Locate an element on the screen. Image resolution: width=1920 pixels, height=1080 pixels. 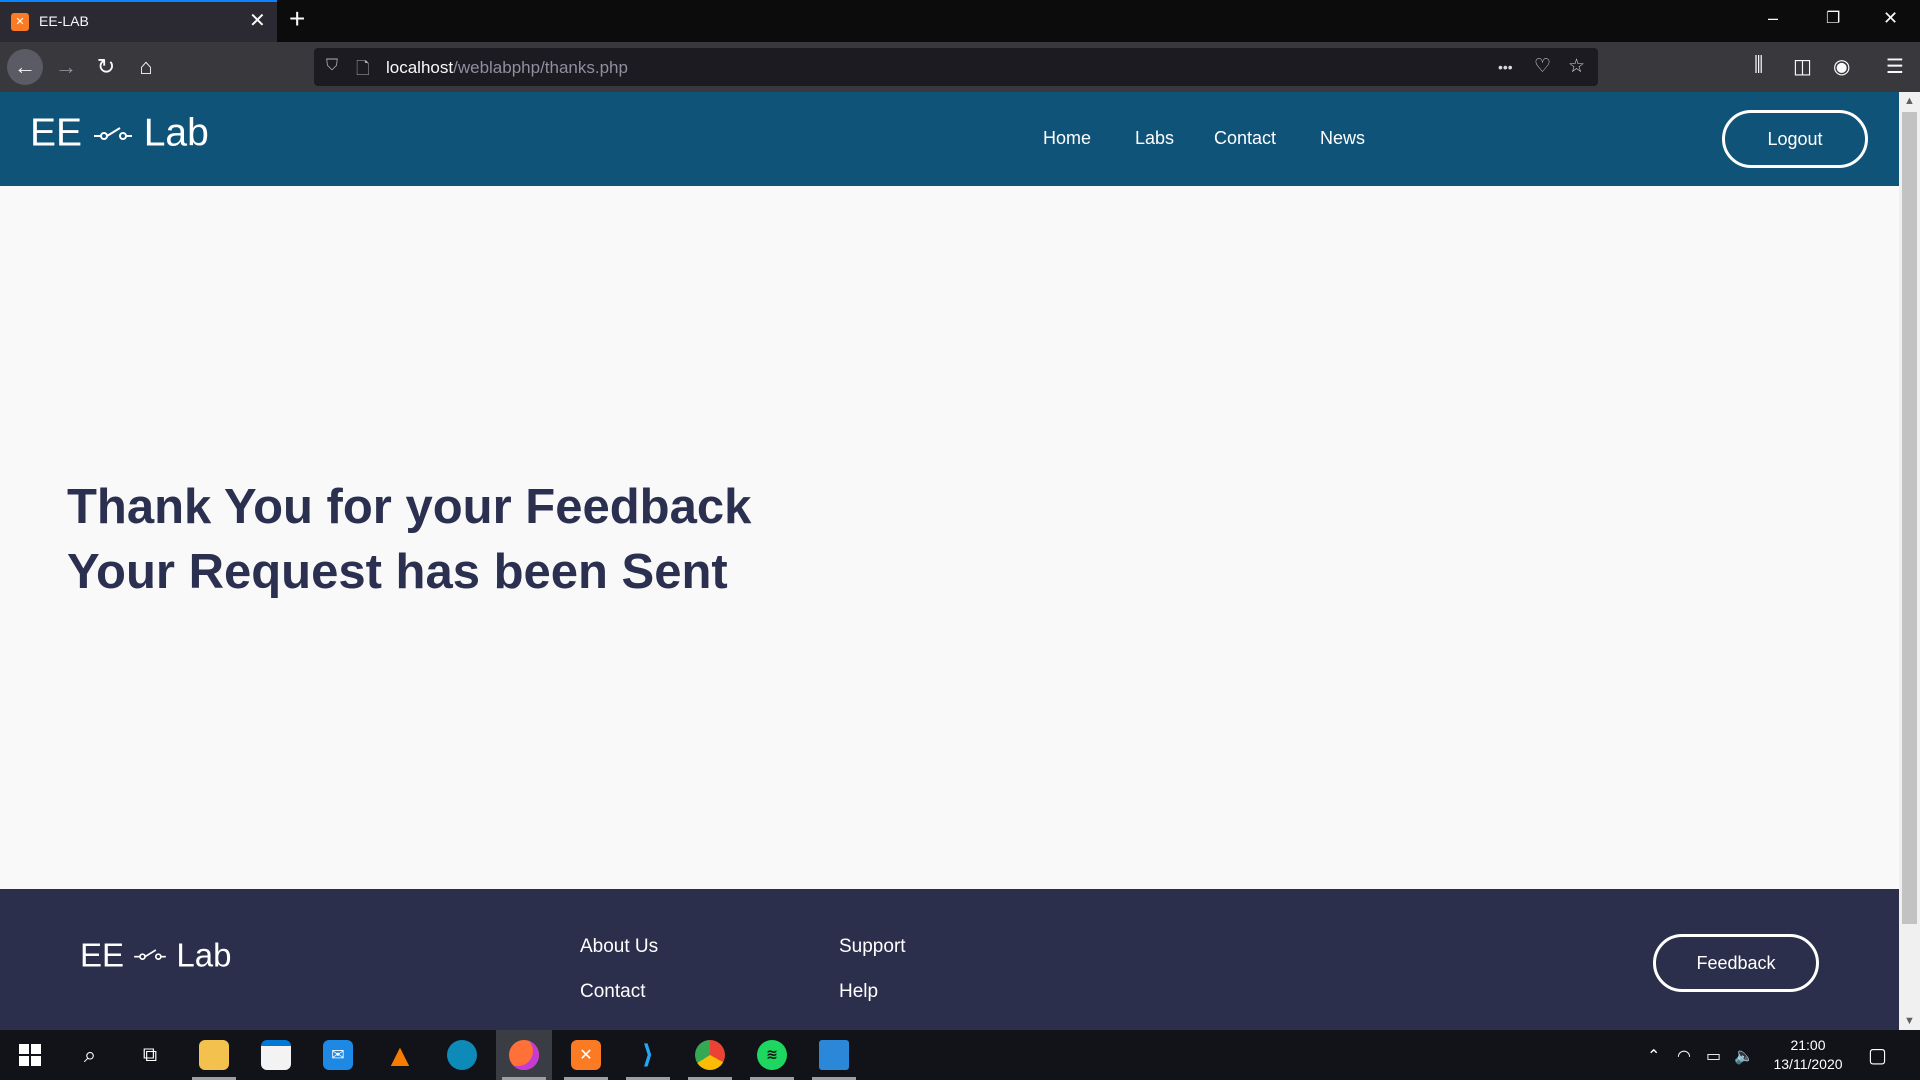
xampp-icon: ✕ is located at coordinates (586, 1055).